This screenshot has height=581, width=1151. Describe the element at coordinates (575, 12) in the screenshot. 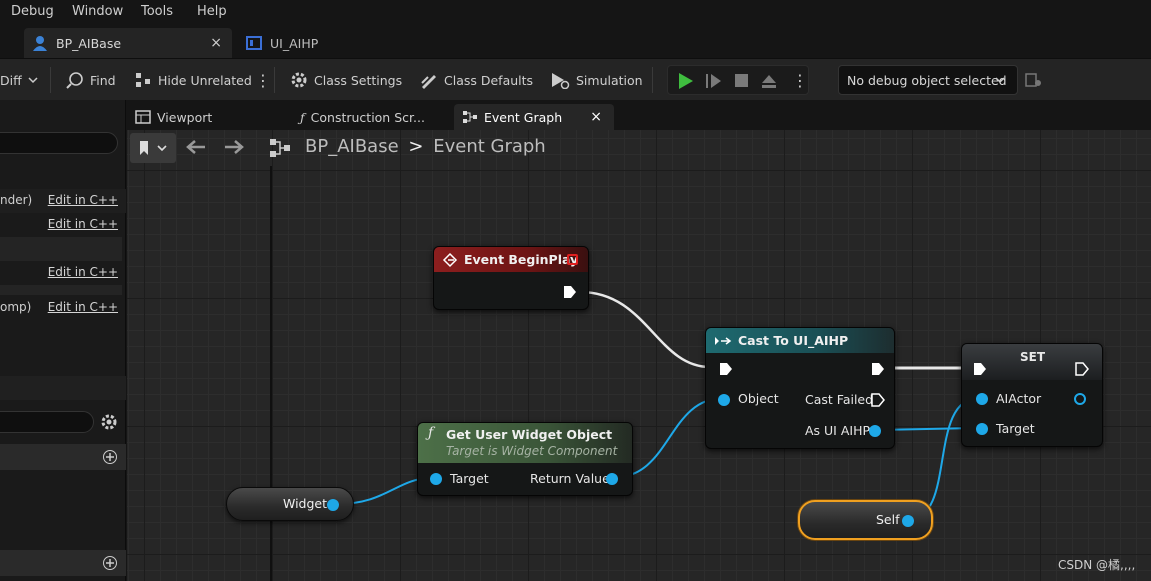

I see `menu-bar: Debug Window Tools Help` at that location.